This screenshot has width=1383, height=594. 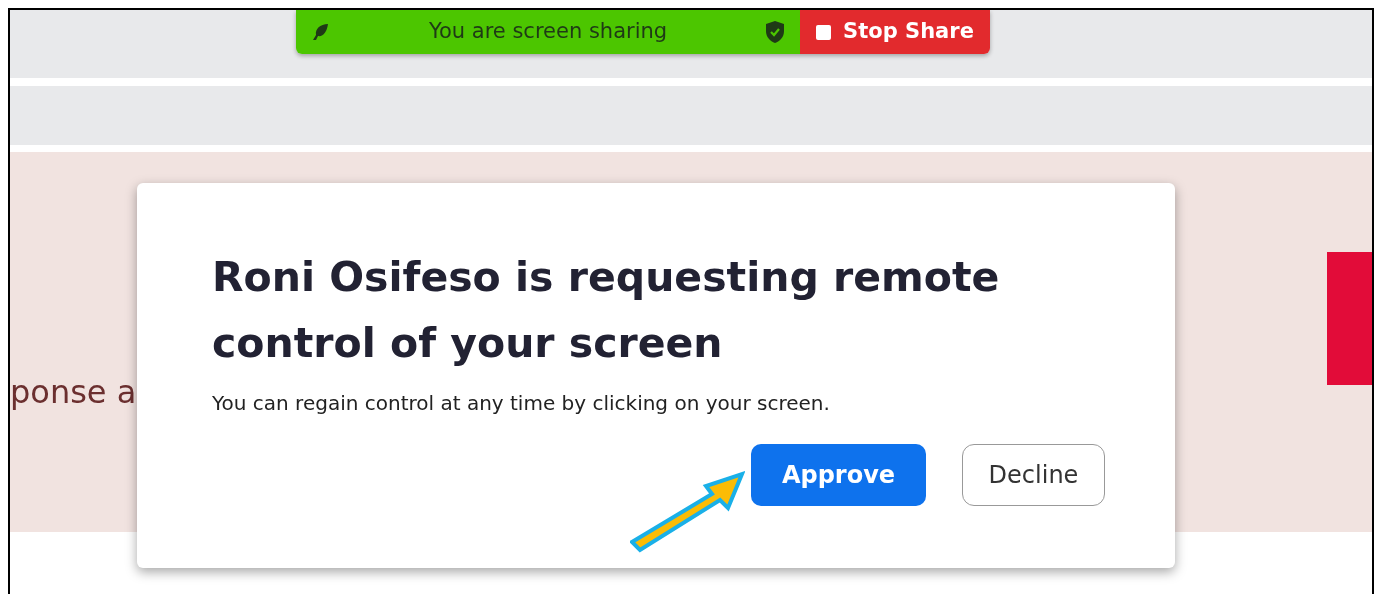 What do you see at coordinates (606, 310) in the screenshot?
I see `dialog-title: Roni Osifeso is requesting remote control of your screen` at bounding box center [606, 310].